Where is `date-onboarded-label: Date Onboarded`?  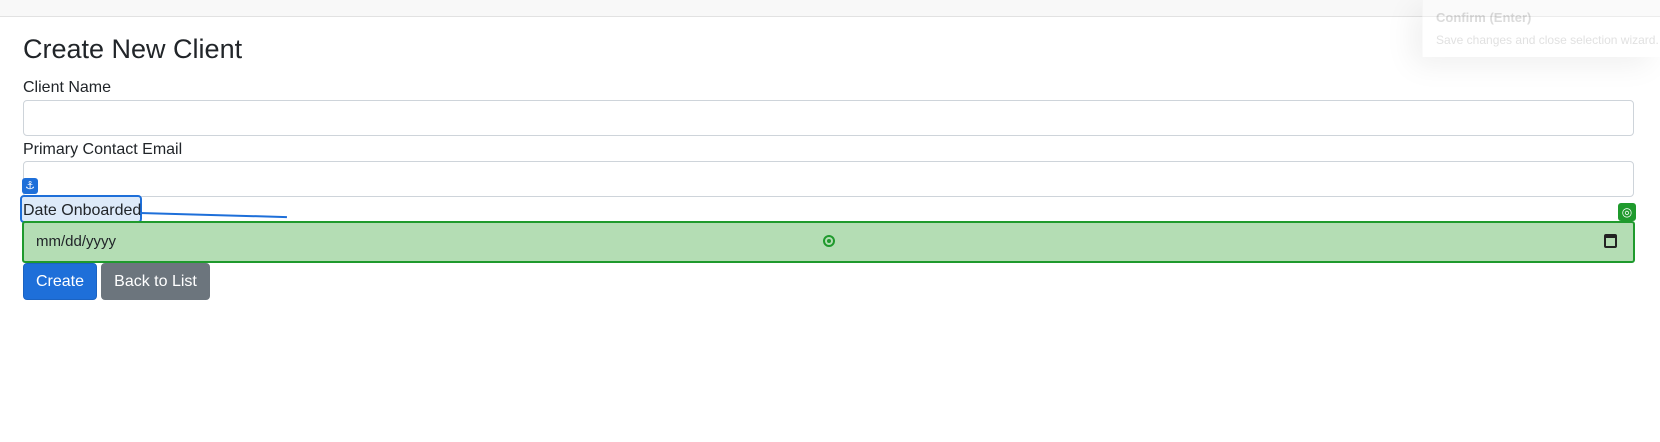 date-onboarded-label: Date Onboarded is located at coordinates (82, 210).